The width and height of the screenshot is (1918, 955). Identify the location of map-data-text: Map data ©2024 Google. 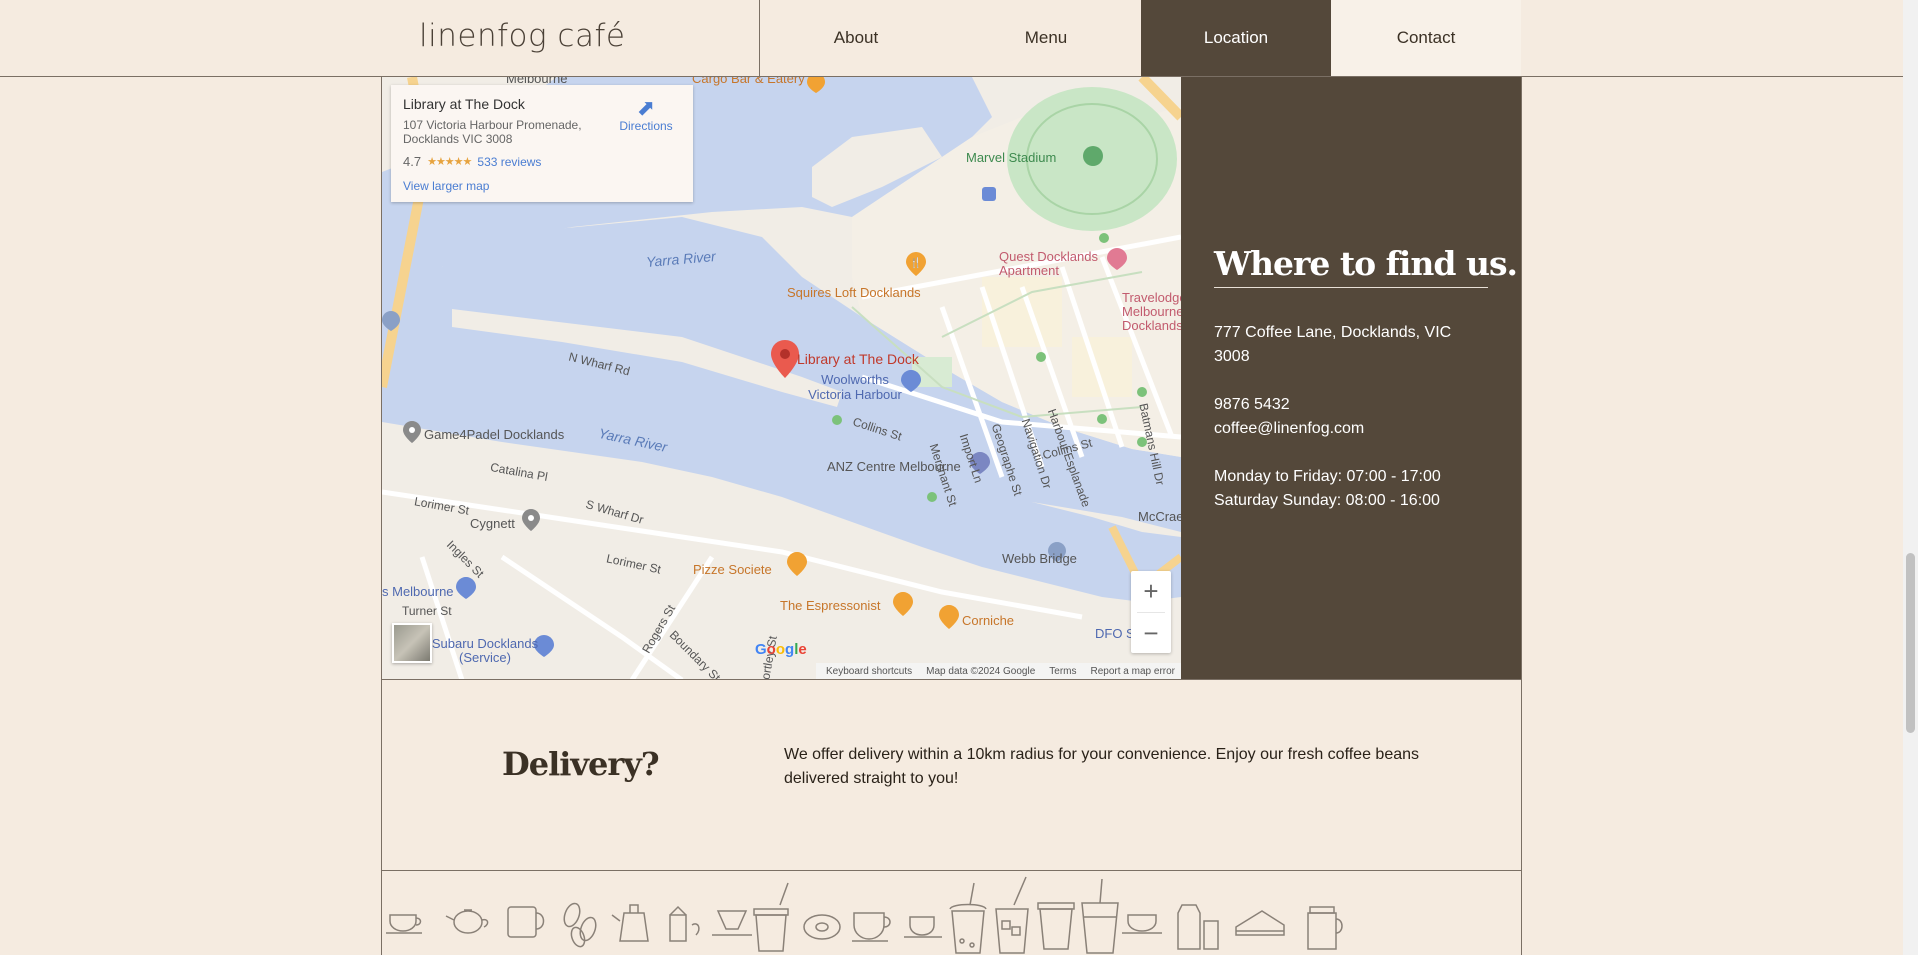
(981, 671).